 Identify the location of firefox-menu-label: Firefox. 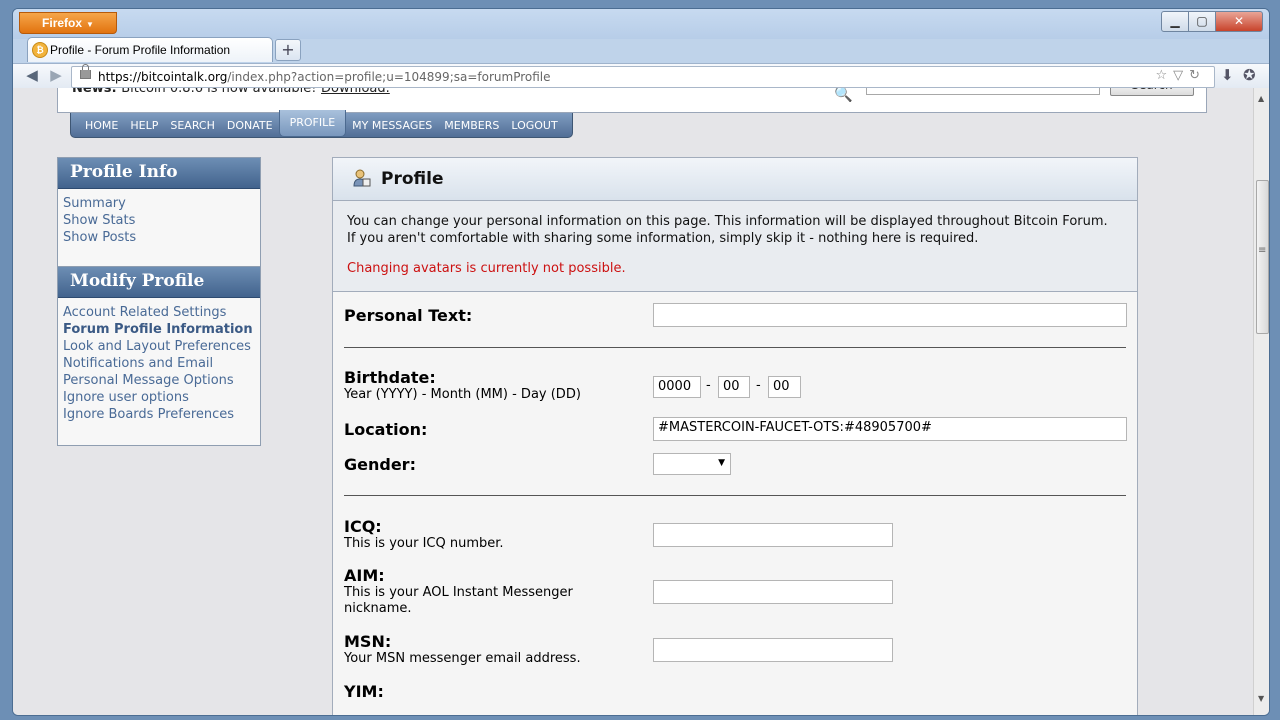
(62, 23).